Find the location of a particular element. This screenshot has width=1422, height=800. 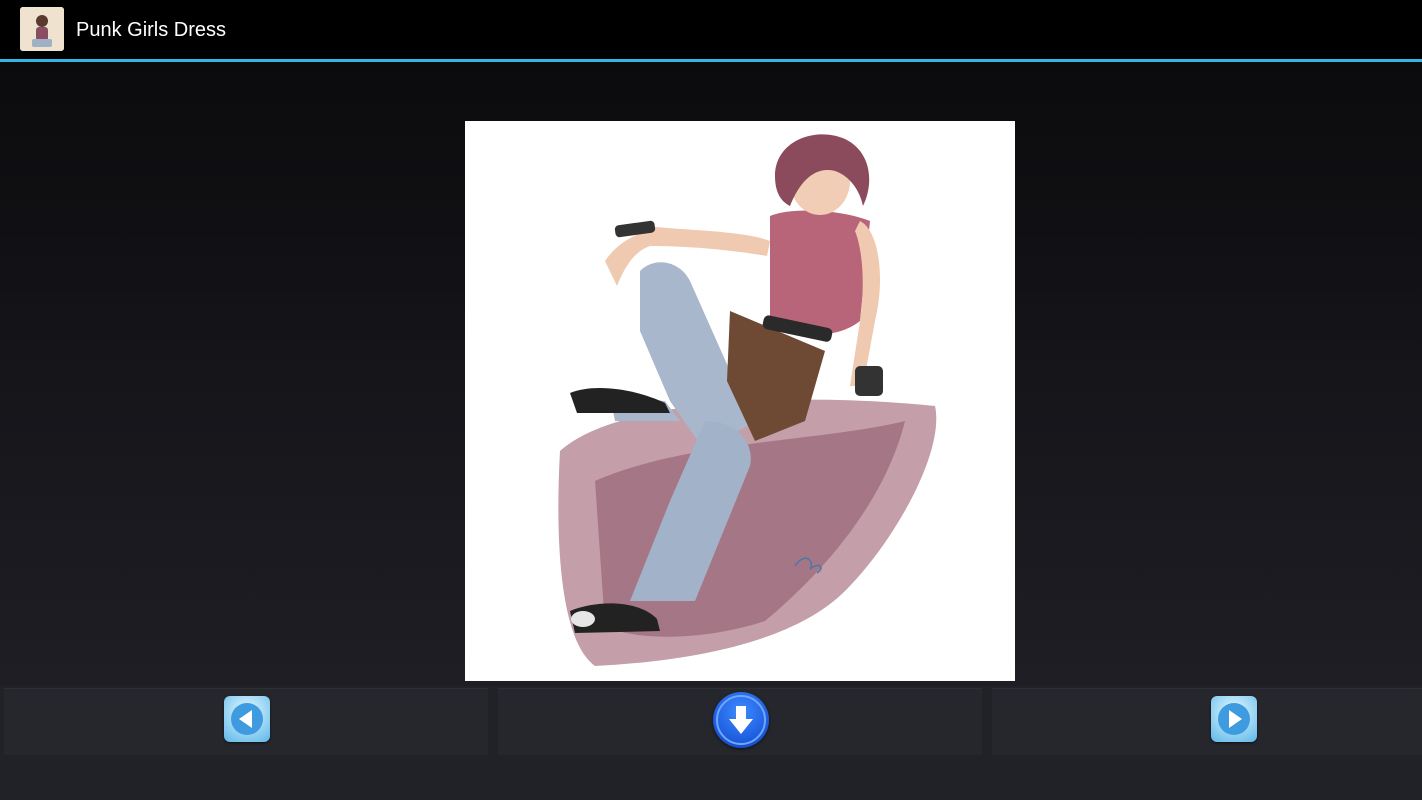

previous-button is located at coordinates (247, 719).